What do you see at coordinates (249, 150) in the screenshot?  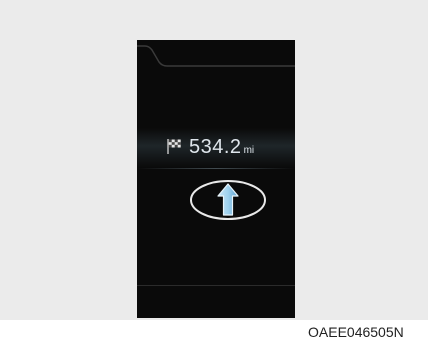 I see `distance-unit: mi` at bounding box center [249, 150].